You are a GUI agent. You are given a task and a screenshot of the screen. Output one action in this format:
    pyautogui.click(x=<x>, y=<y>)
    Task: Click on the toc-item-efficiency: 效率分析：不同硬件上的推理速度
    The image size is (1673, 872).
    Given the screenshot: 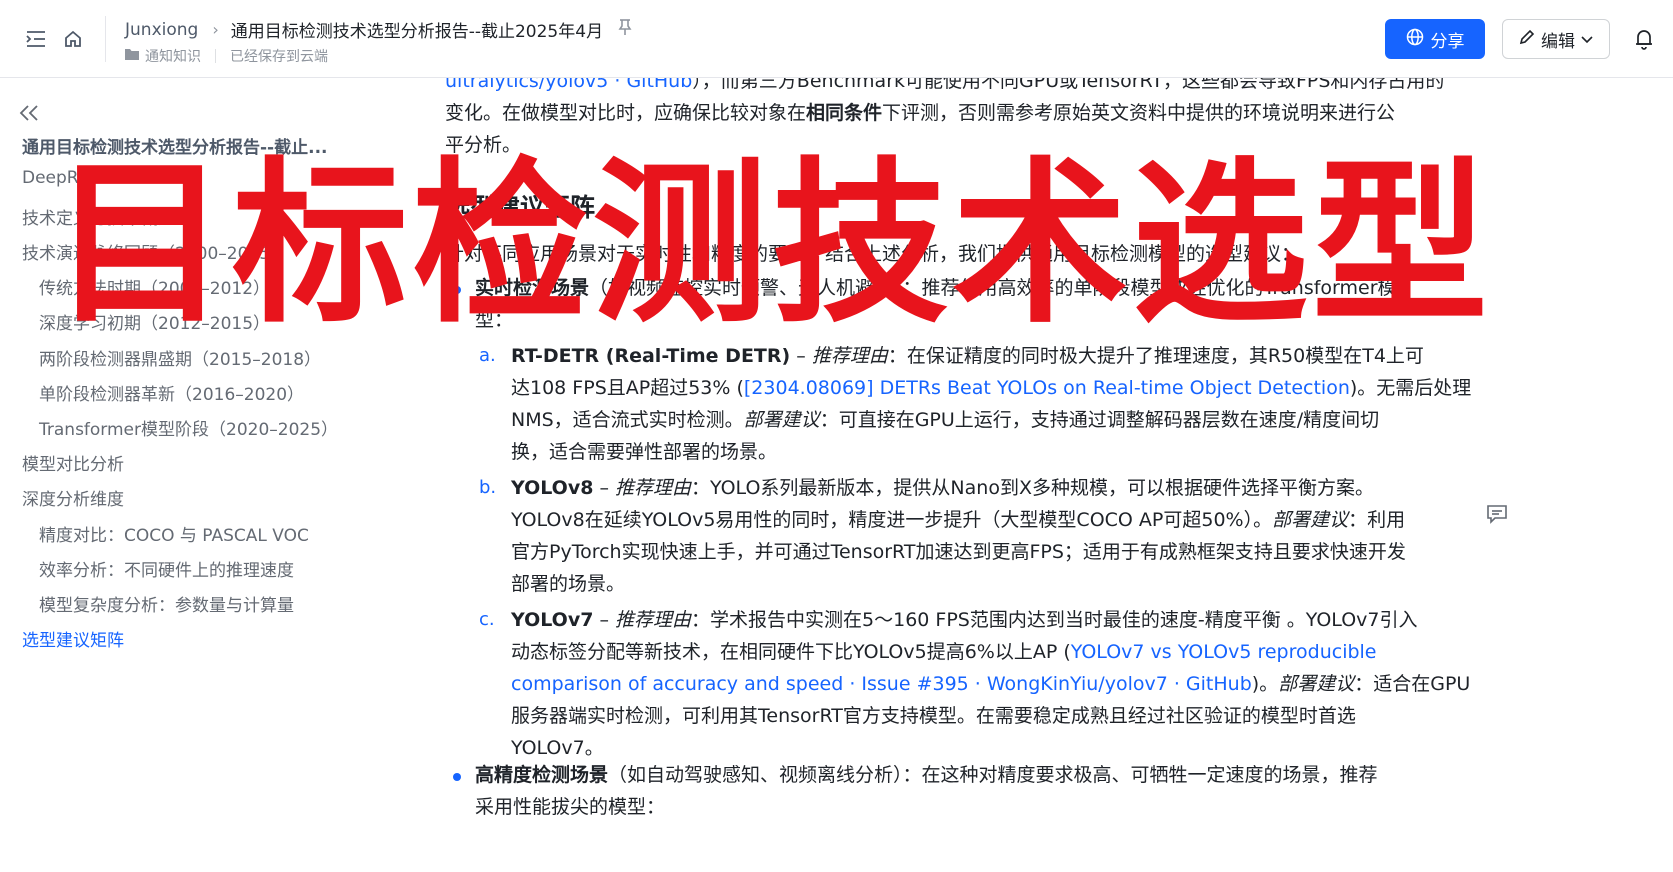 What is the action you would take?
    pyautogui.click(x=166, y=568)
    